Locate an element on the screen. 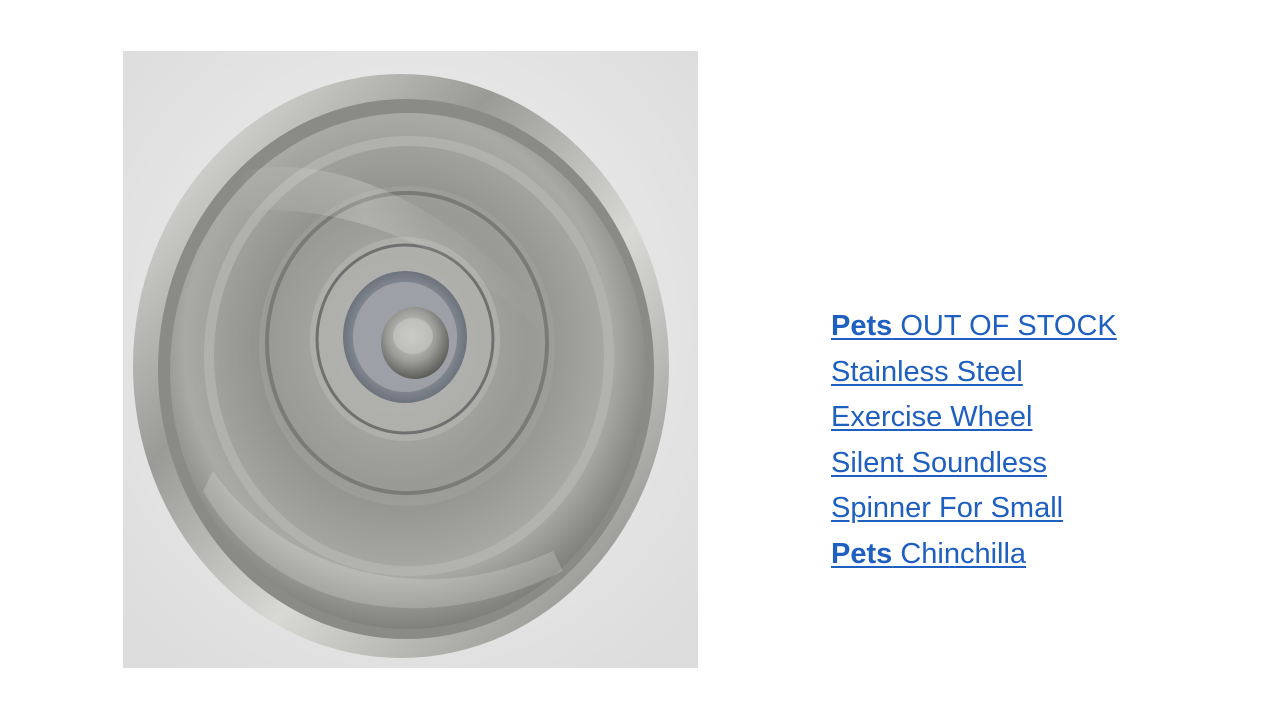  product-link-line-1: Pets OUT OF STOCK is located at coordinates (1041, 327).